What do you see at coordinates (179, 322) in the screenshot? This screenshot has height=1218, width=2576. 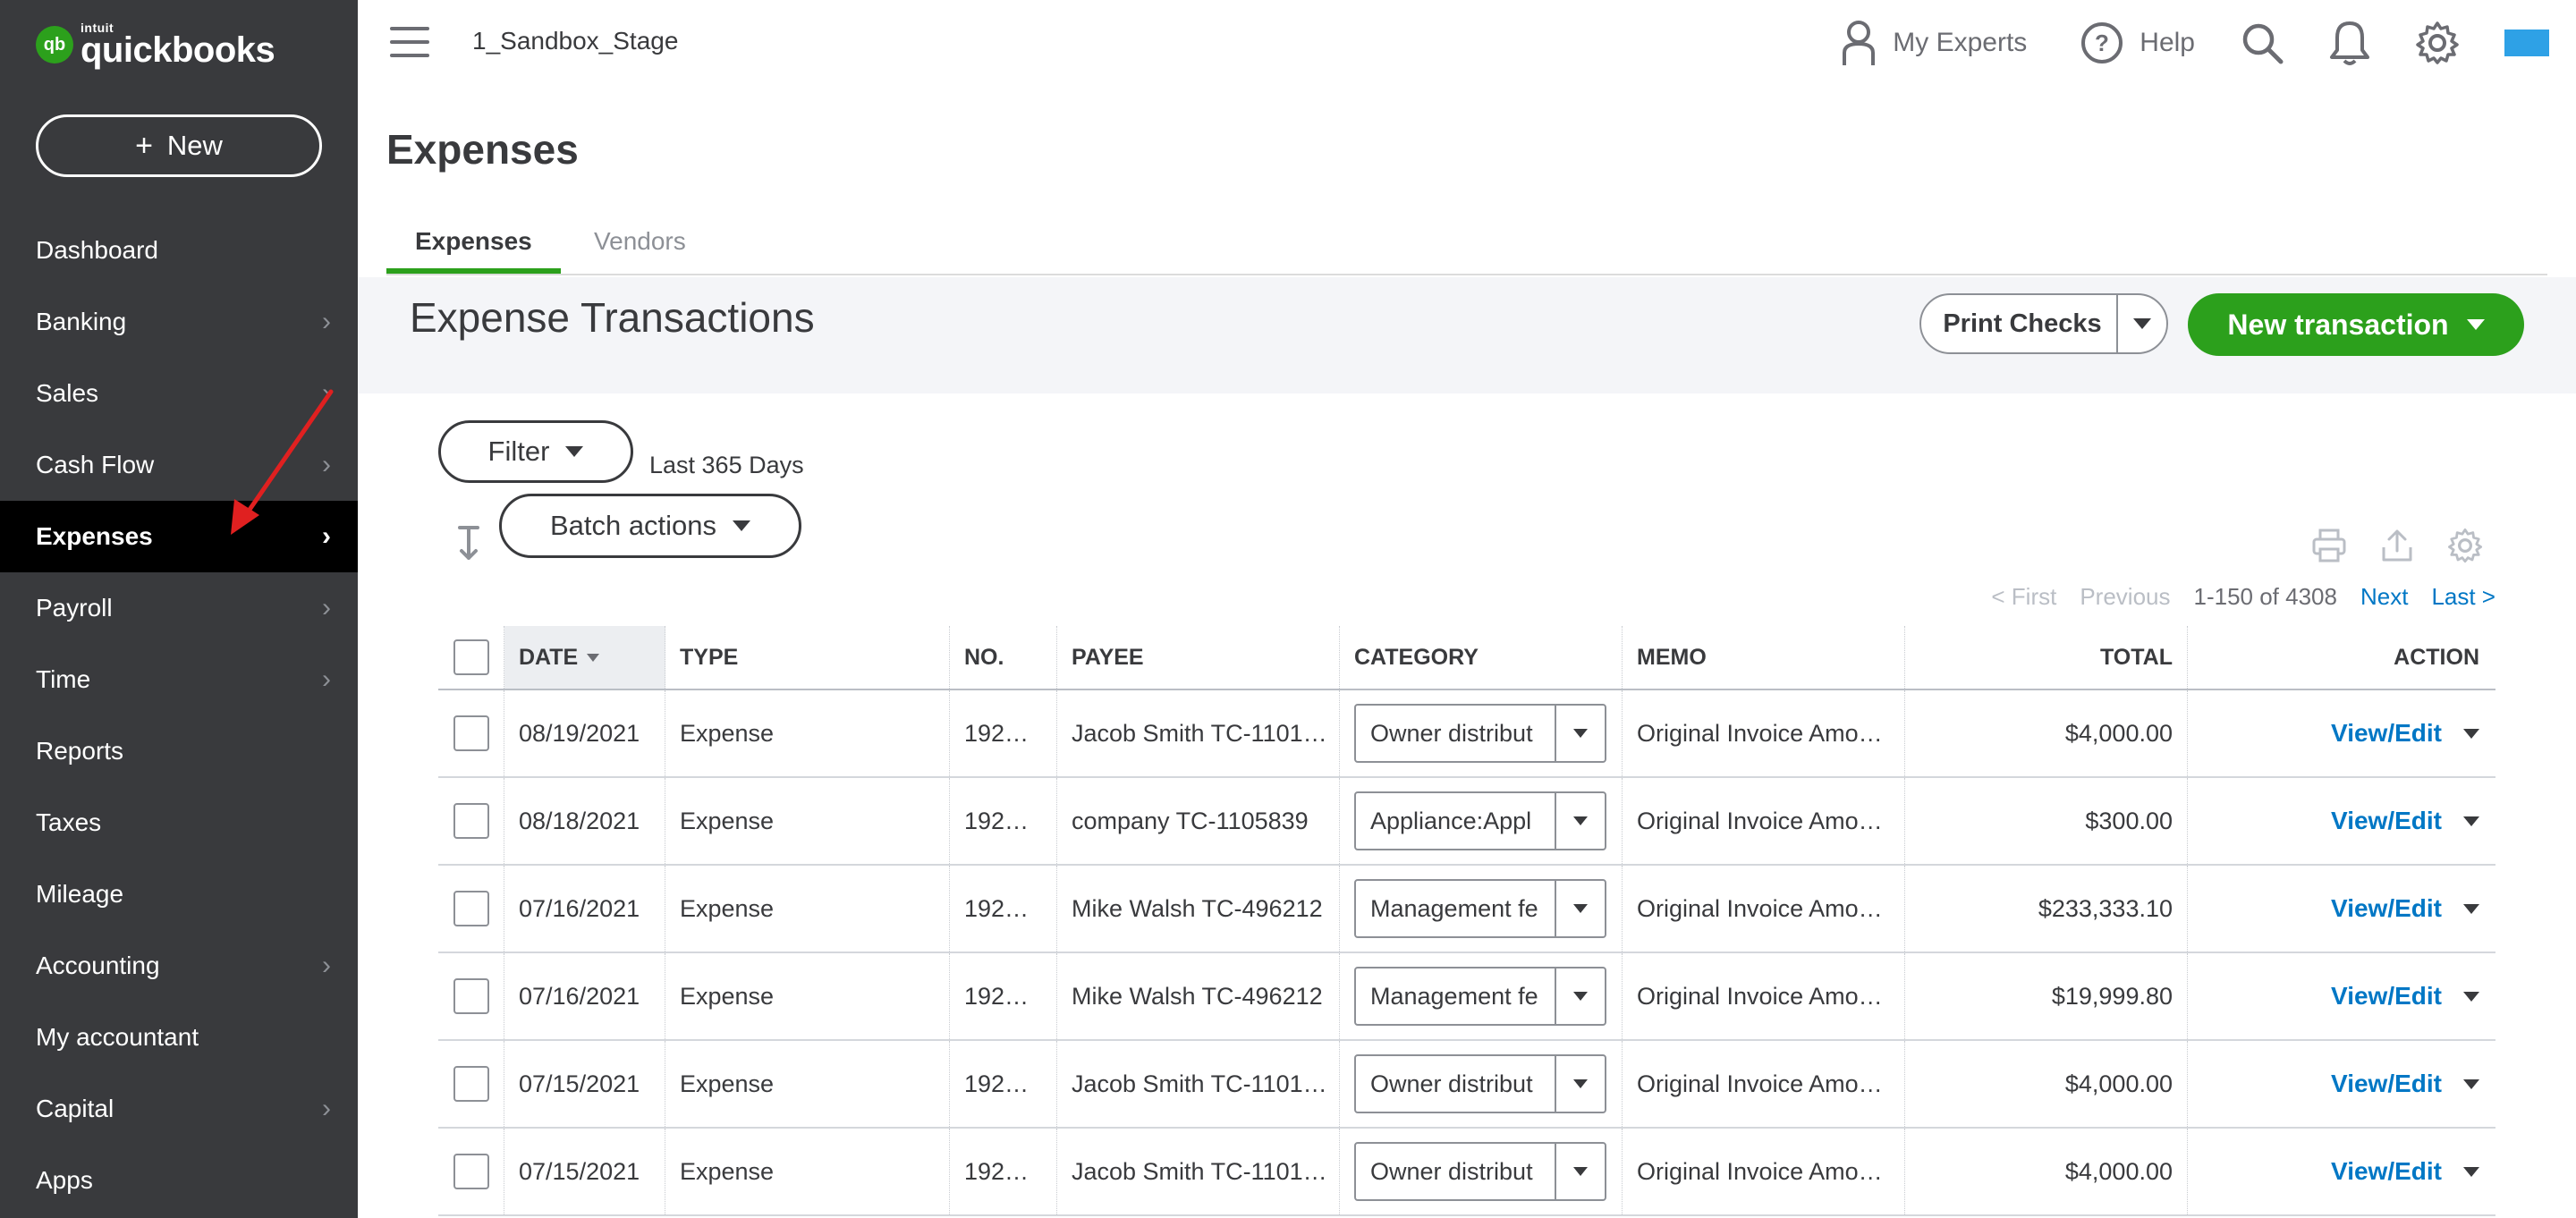 I see `sidebar-item-banking: Banking ›` at bounding box center [179, 322].